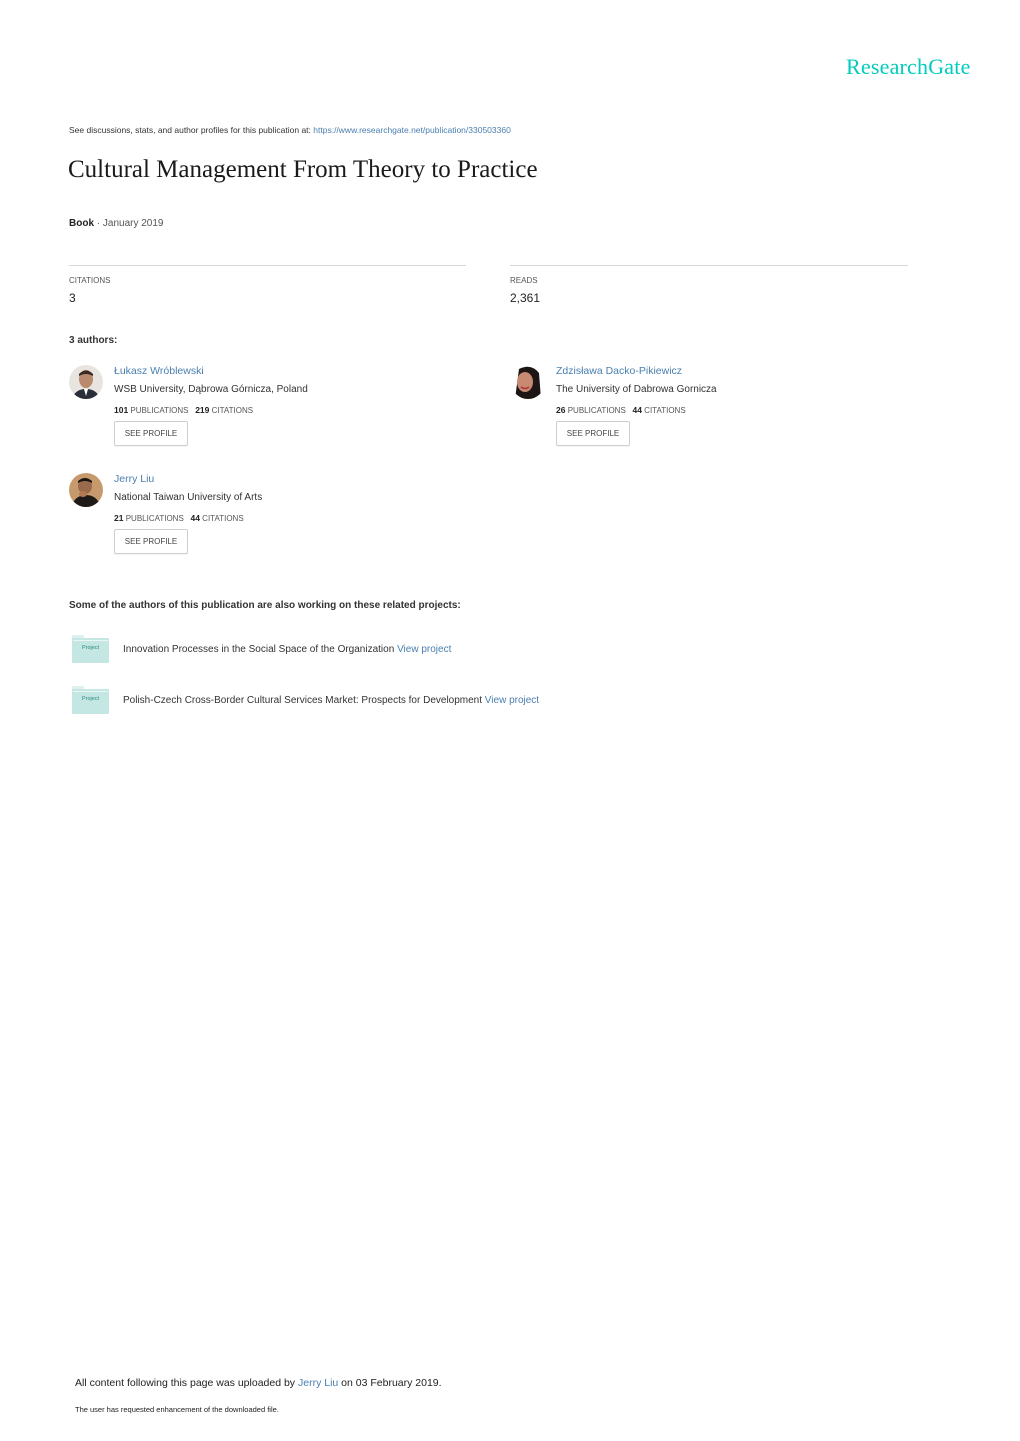 This screenshot has width=1020, height=1441. Describe the element at coordinates (211, 389) in the screenshot. I see `author-institution: WSB University, Dąbrowa Górnicza, Poland` at that location.